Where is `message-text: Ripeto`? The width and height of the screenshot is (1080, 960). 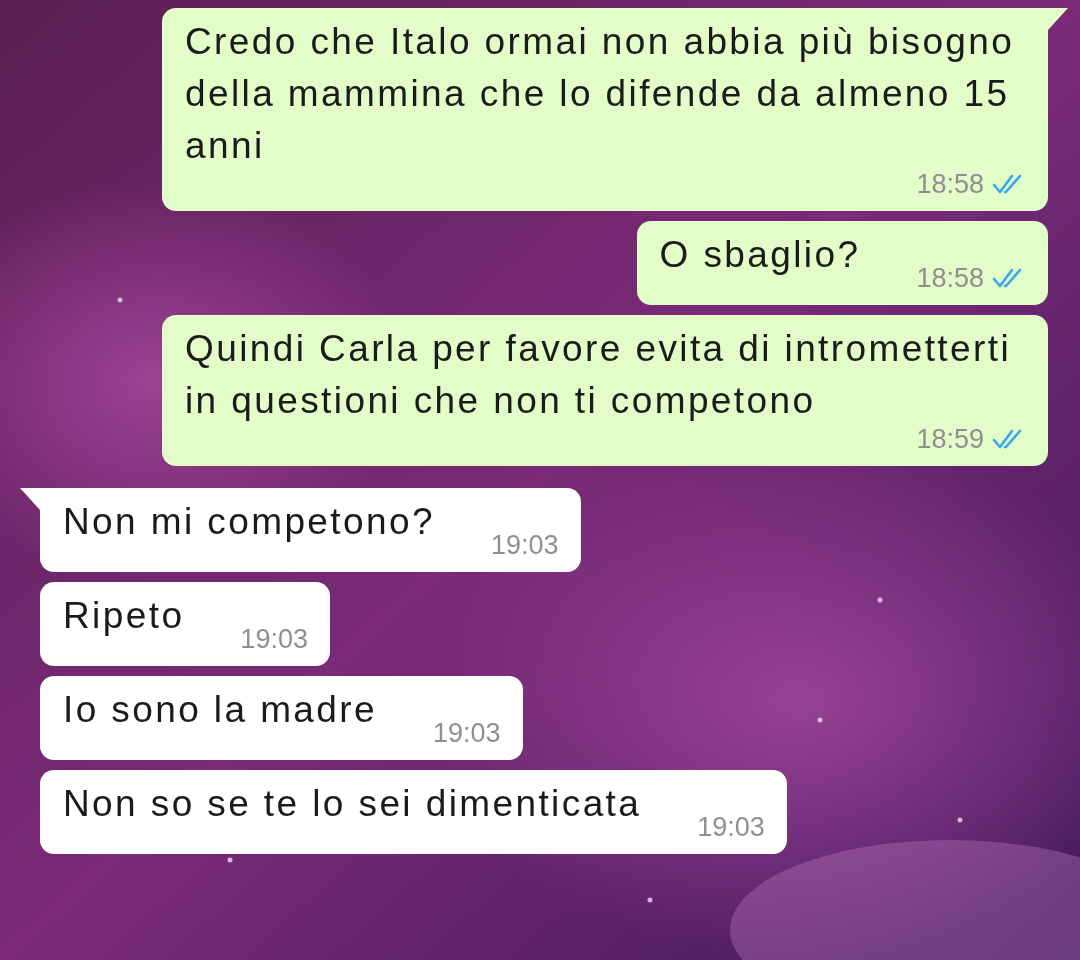 message-text: Ripeto is located at coordinates (124, 616).